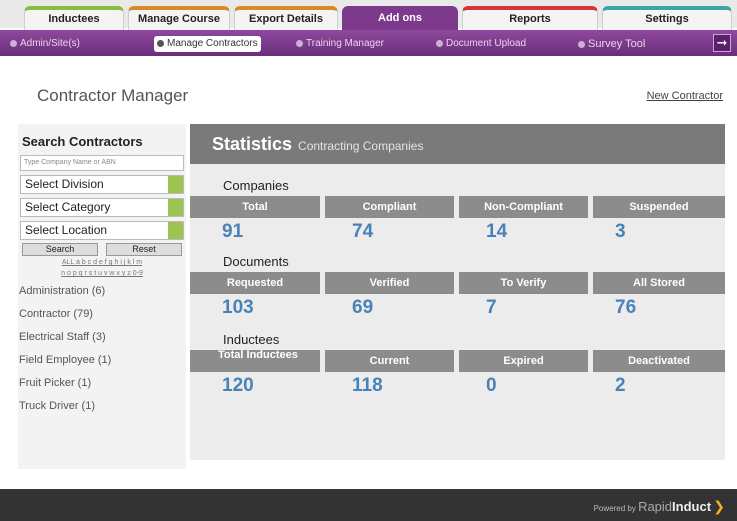  I want to click on subnav-label: Manage Contractors, so click(212, 43).